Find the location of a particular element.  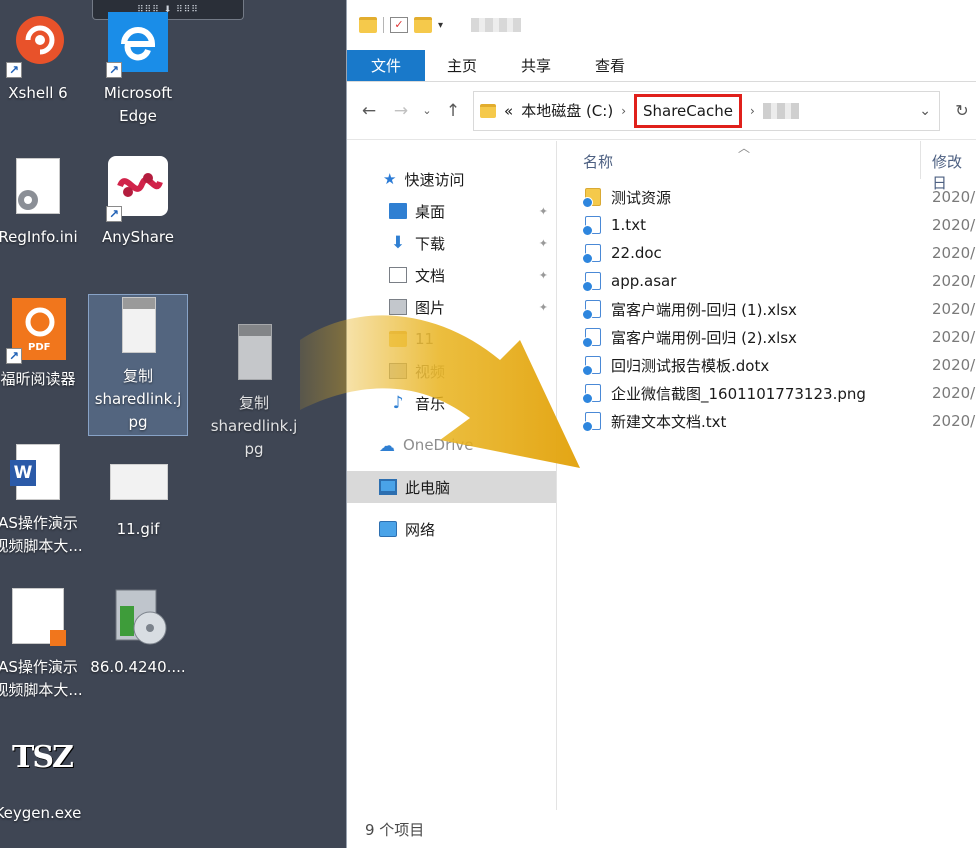

address-dropdown-icon: ⌄ is located at coordinates (925, 111).